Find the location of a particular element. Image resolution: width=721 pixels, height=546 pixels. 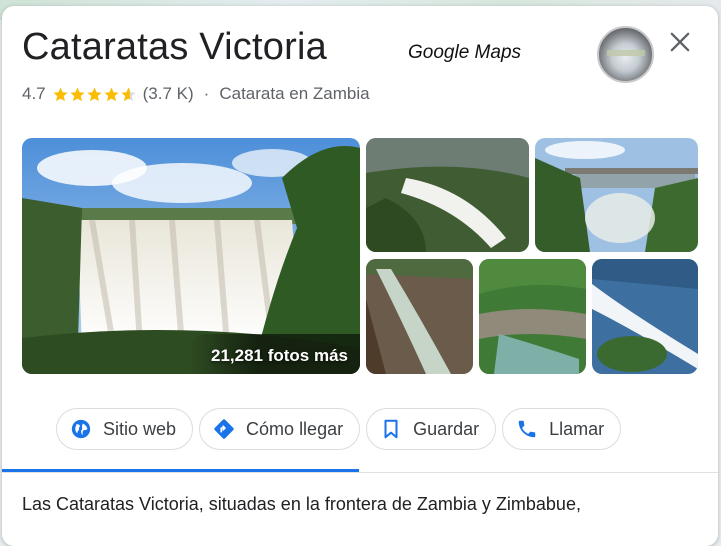

globe-icon is located at coordinates (81, 429).